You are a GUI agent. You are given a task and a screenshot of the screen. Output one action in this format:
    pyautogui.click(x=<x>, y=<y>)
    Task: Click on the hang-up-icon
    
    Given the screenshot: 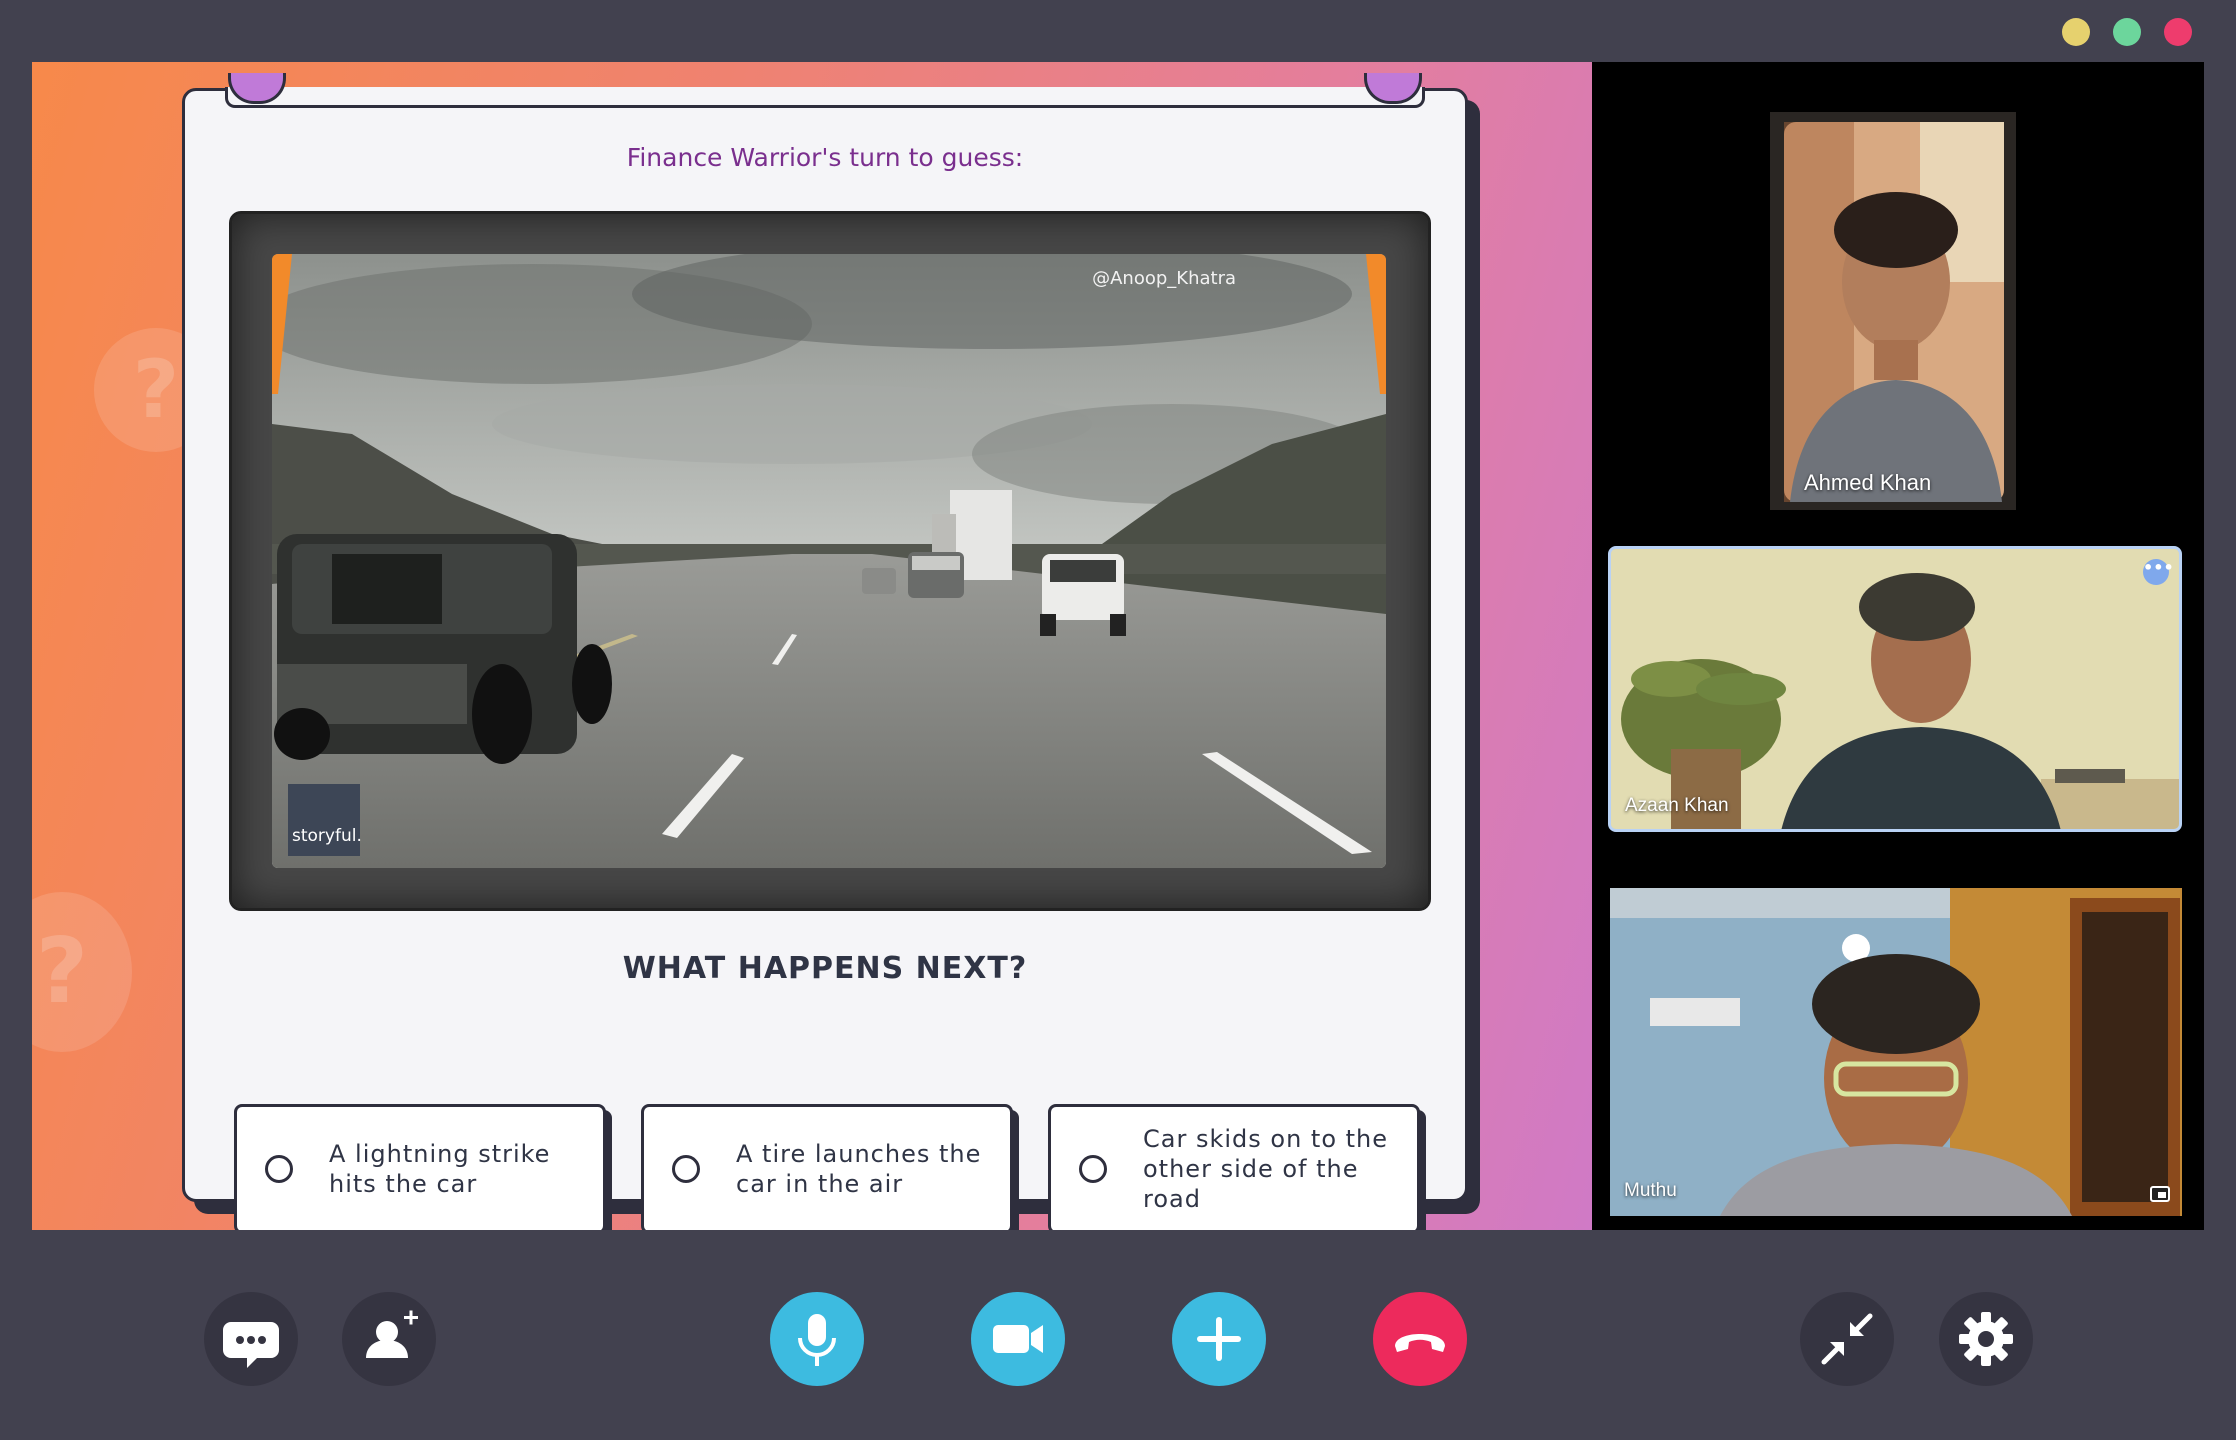 What is the action you would take?
    pyautogui.click(x=1420, y=1343)
    